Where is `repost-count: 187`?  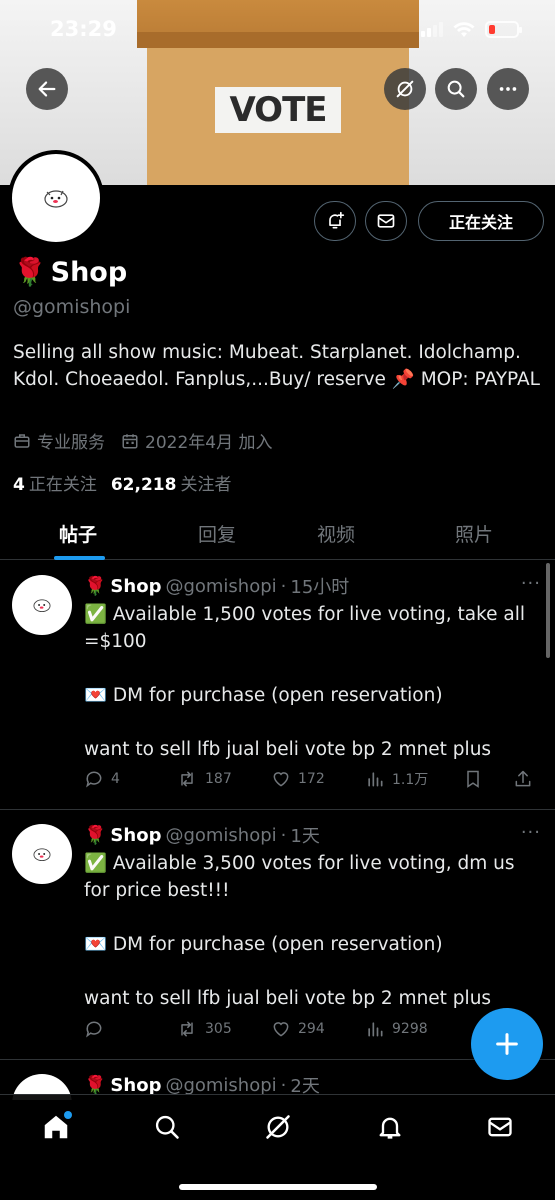 repost-count: 187 is located at coordinates (218, 779).